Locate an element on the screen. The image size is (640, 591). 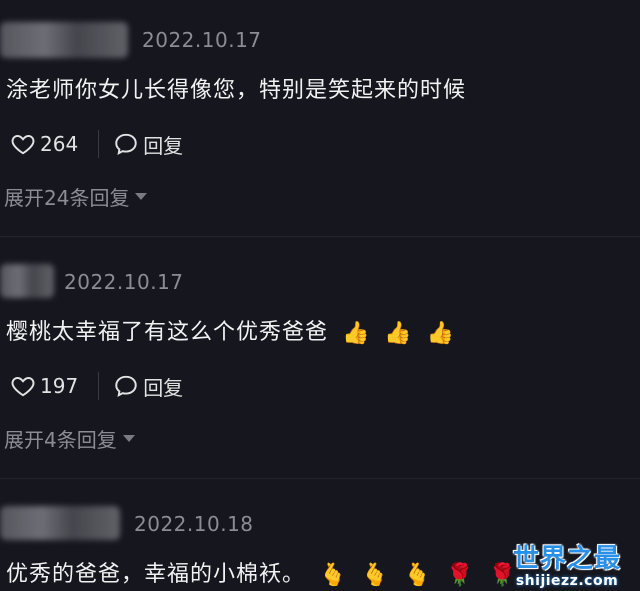
comment-text-body: 涂老师你女儿长得像您，特别是笑起来的时候 is located at coordinates (236, 90).